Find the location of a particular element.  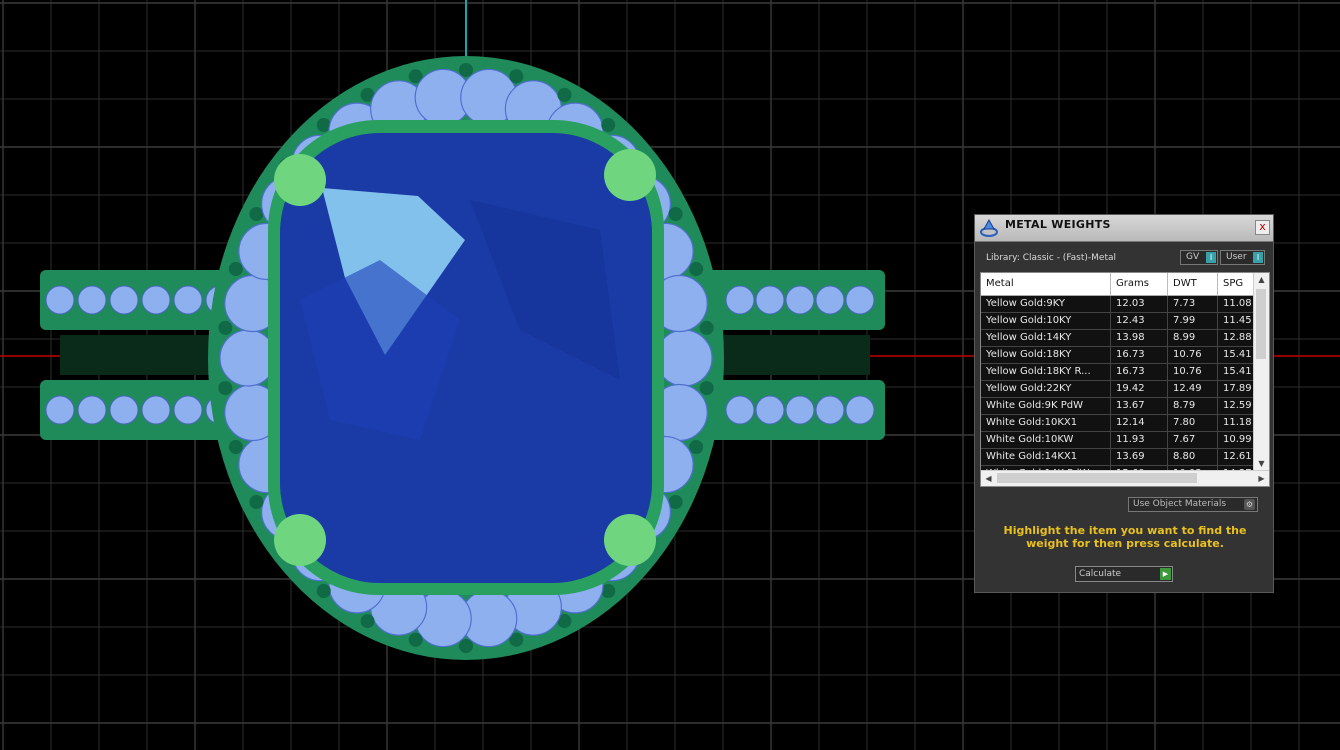

spg-cell: 17.89 is located at coordinates (1238, 389).